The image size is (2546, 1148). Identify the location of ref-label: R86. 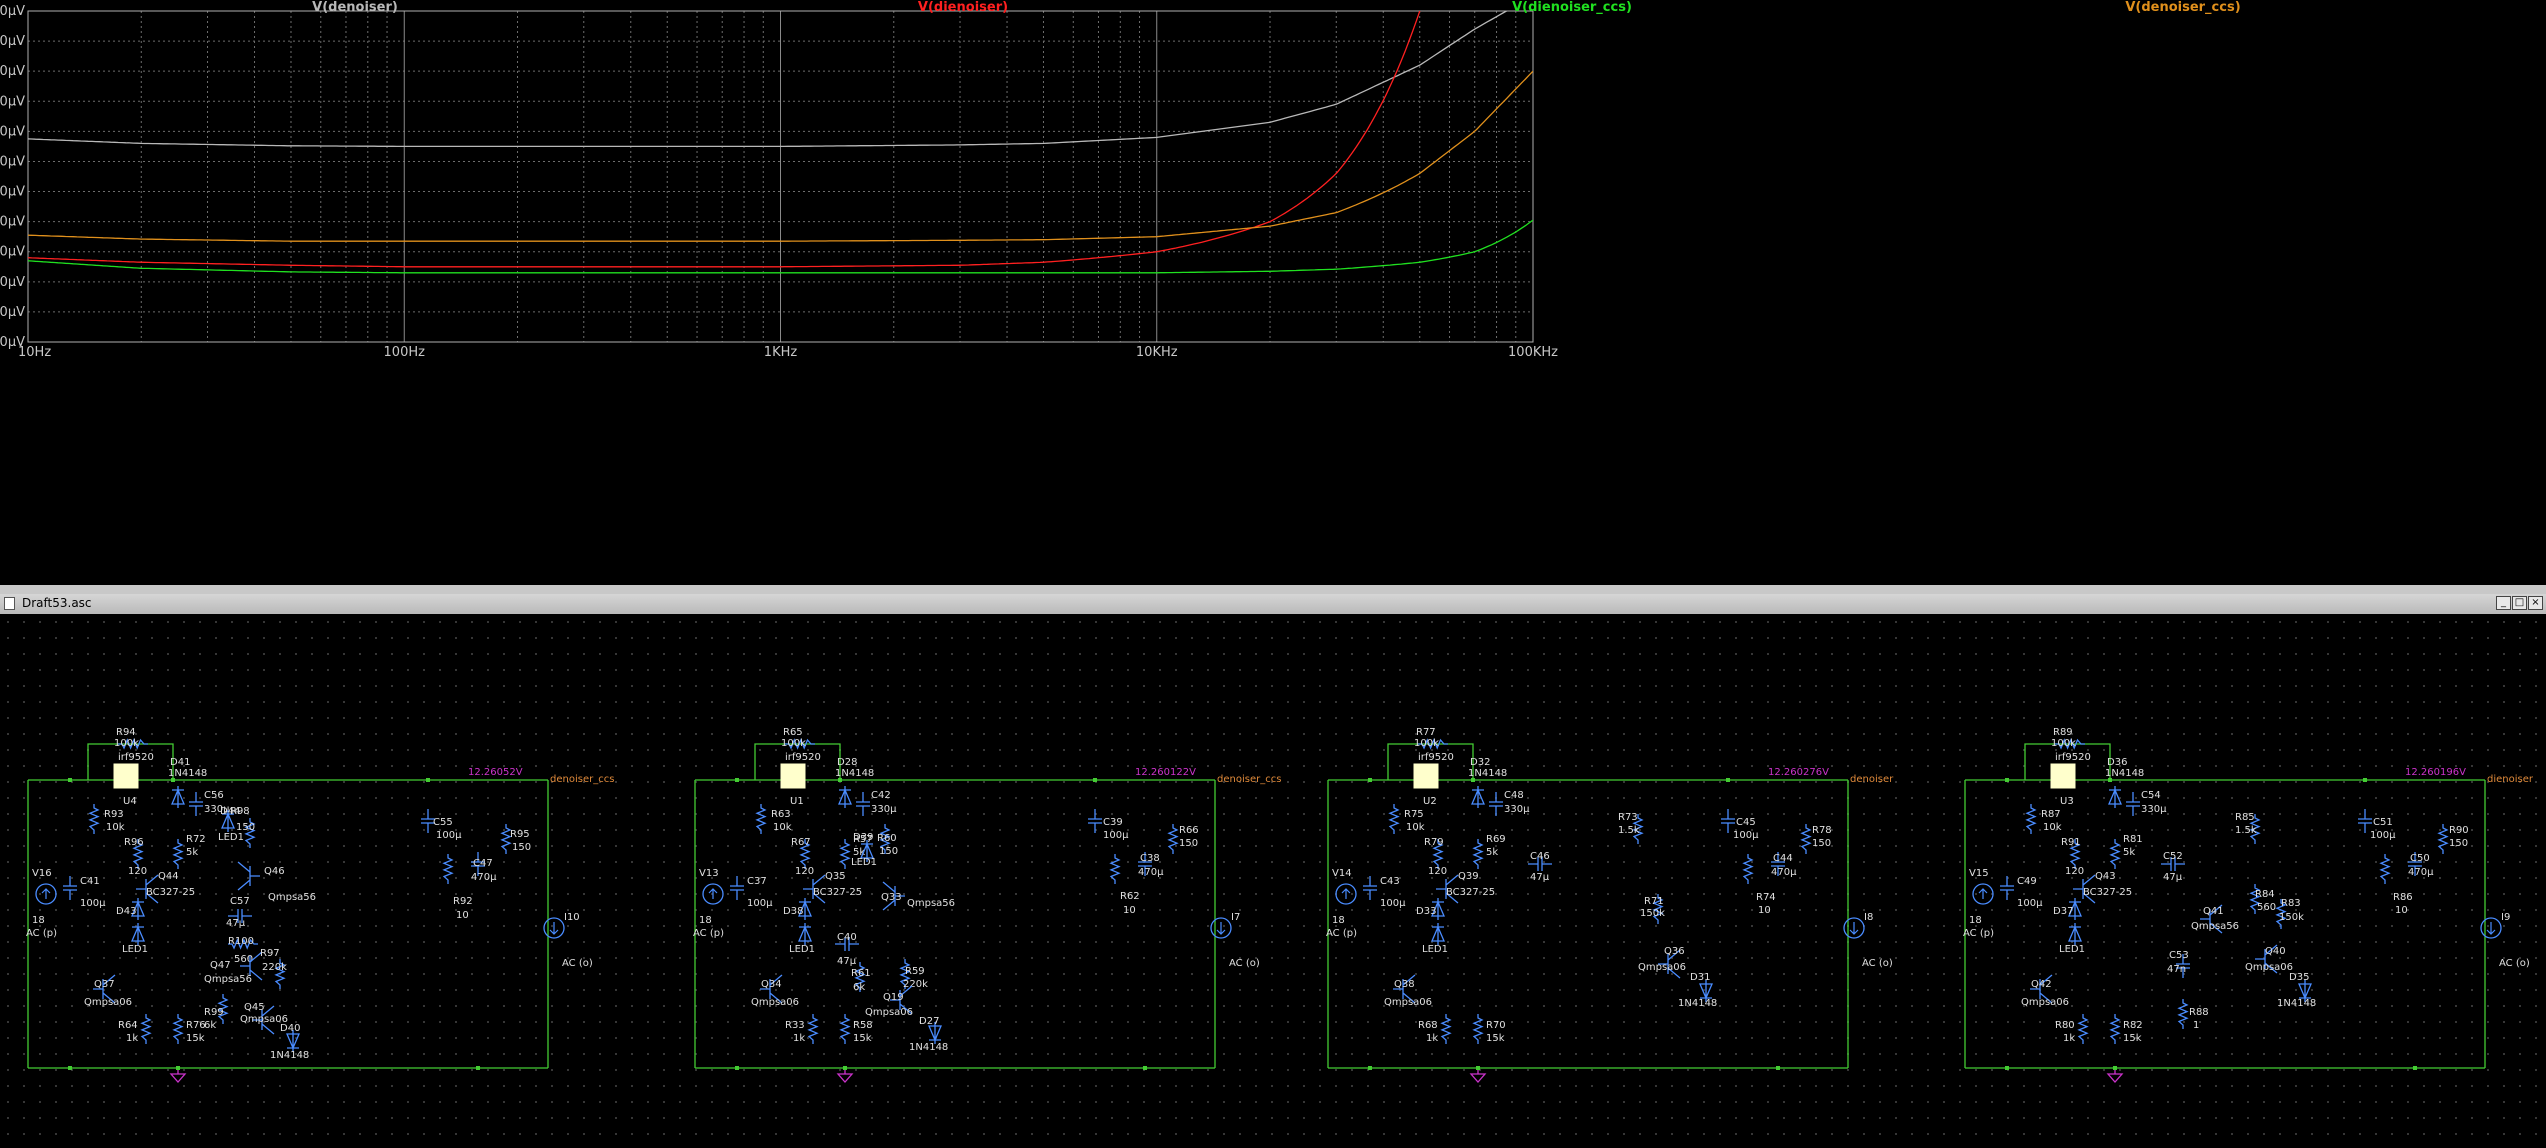
(2403, 897).